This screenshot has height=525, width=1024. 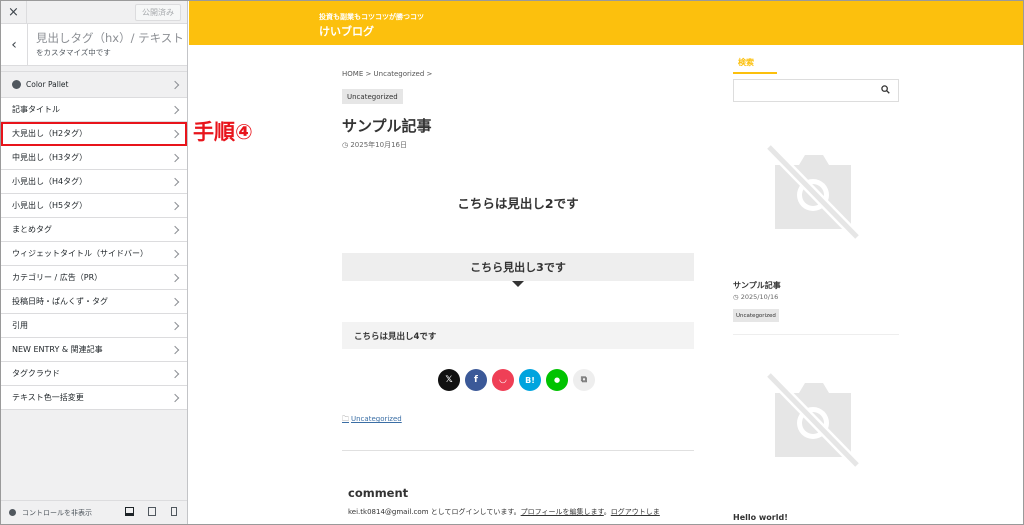 I want to click on sidebar-footer: コントロールを非表示, so click(x=94, y=512).